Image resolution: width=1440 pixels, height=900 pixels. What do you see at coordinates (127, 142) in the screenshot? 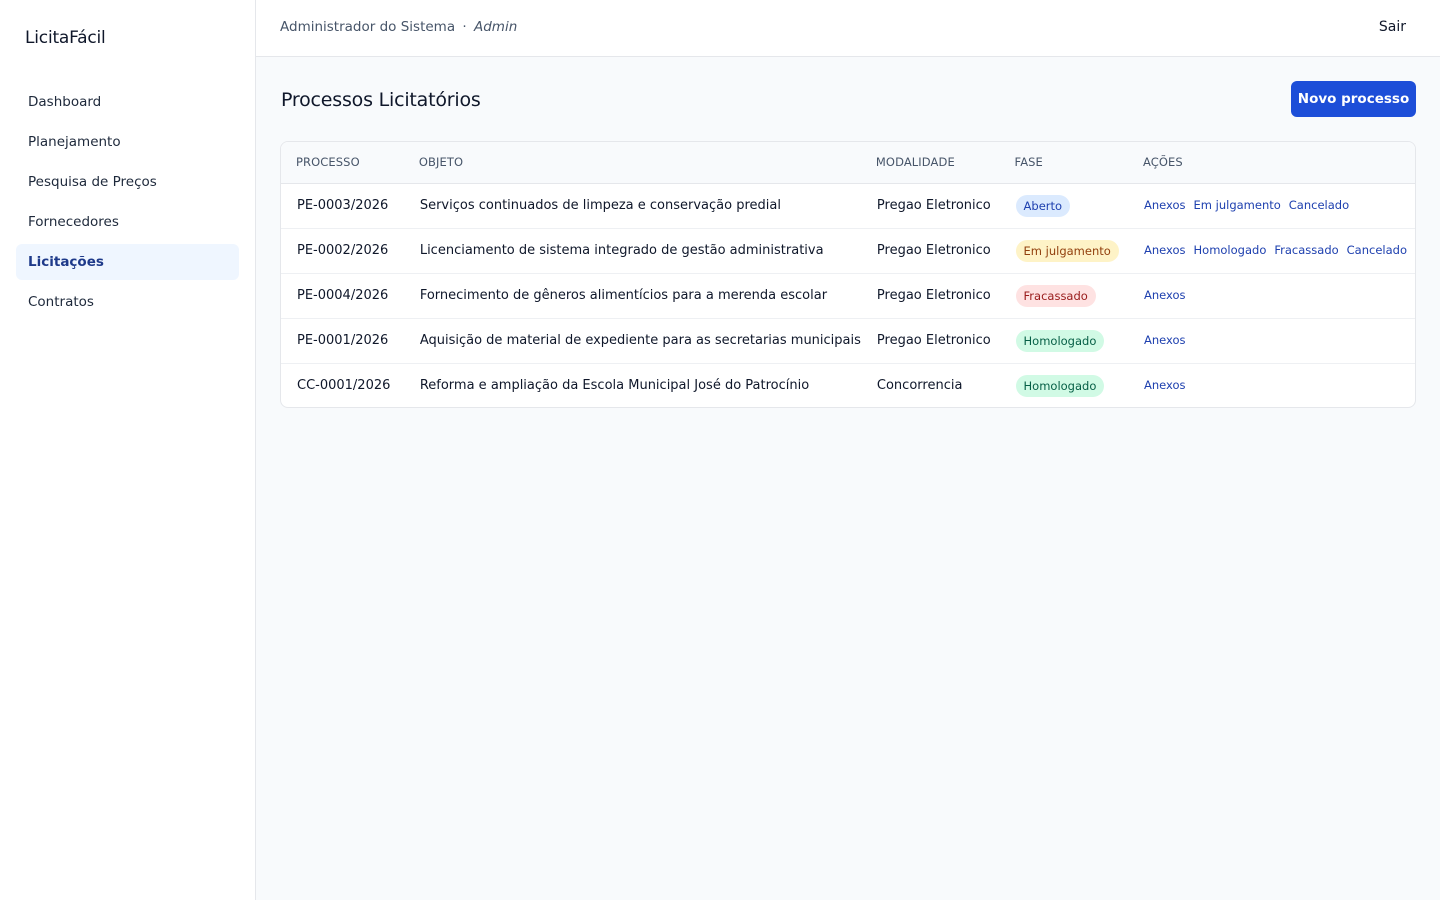
I see `sidebar-item-planejamento: Planejamento` at bounding box center [127, 142].